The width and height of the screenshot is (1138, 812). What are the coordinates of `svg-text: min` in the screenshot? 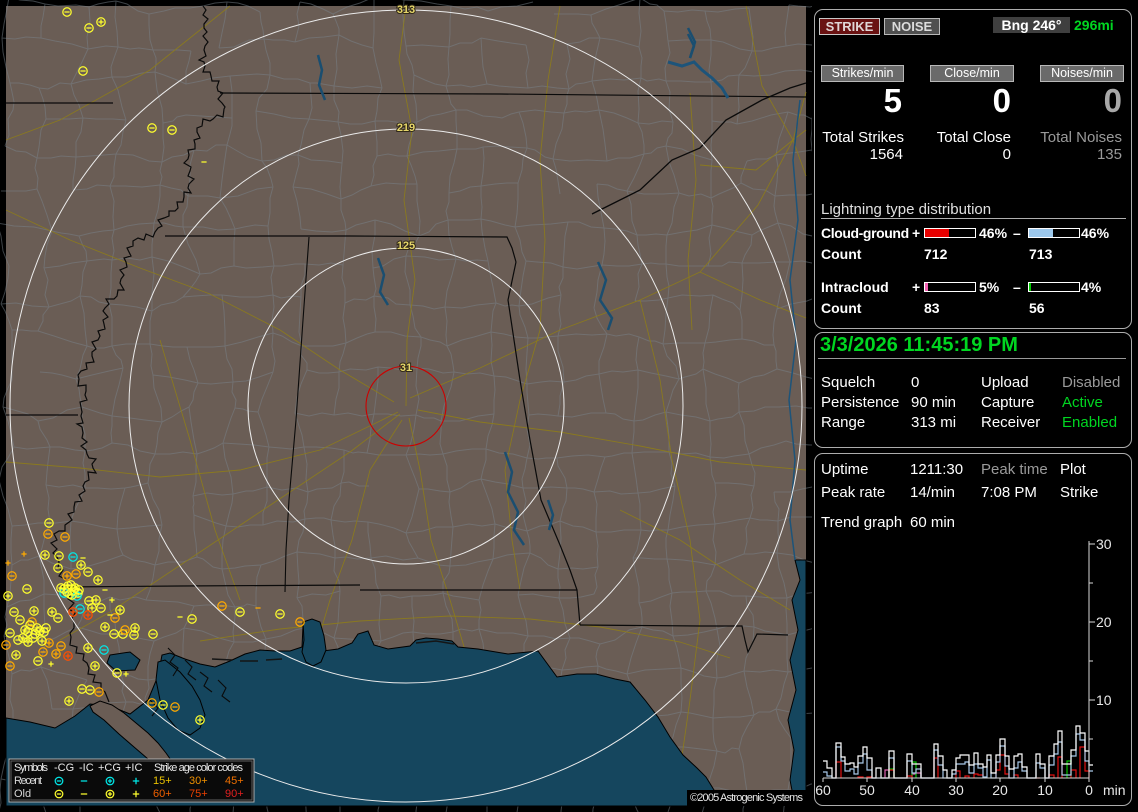 It's located at (1114, 790).